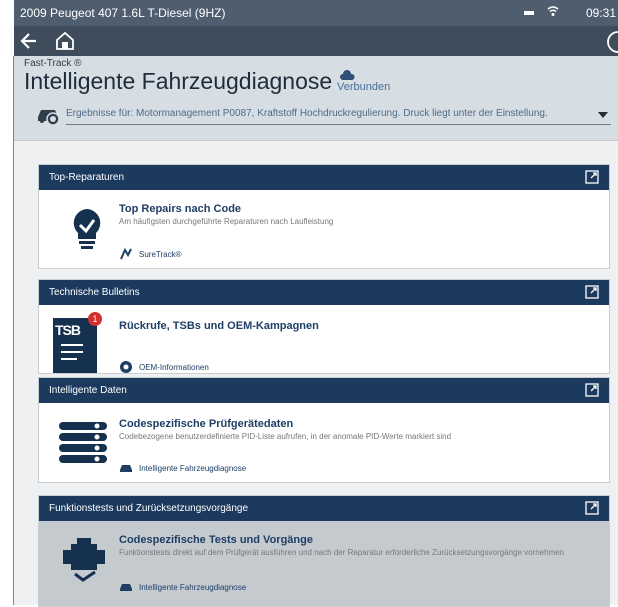  I want to click on top-repairs-title: Top Repairs nach Code, so click(180, 209).